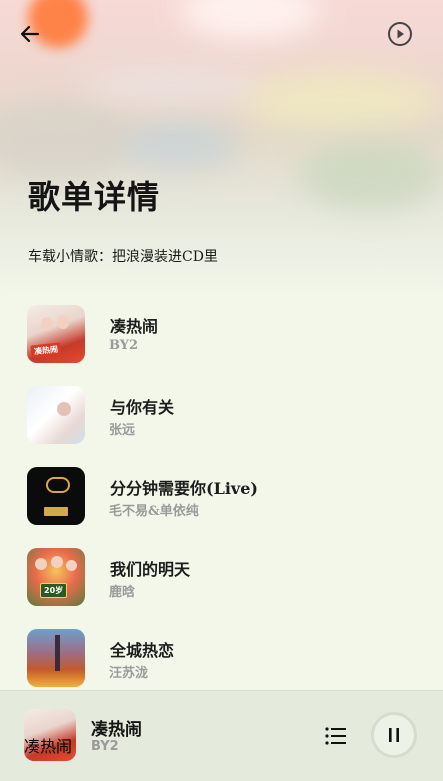 The width and height of the screenshot is (443, 781). What do you see at coordinates (105, 746) in the screenshot?
I see `now-playing-artist: BY2` at bounding box center [105, 746].